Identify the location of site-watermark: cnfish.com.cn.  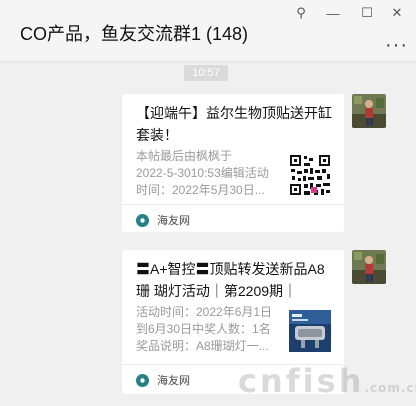
(327, 381).